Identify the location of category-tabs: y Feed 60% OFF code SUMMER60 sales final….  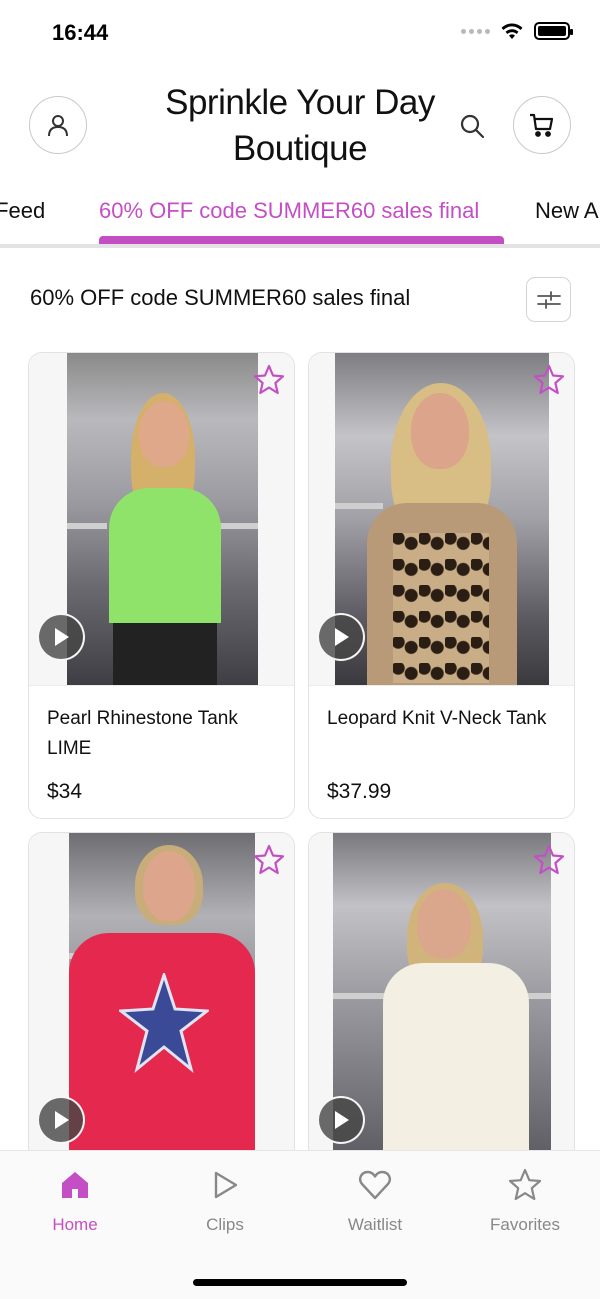
(300, 218).